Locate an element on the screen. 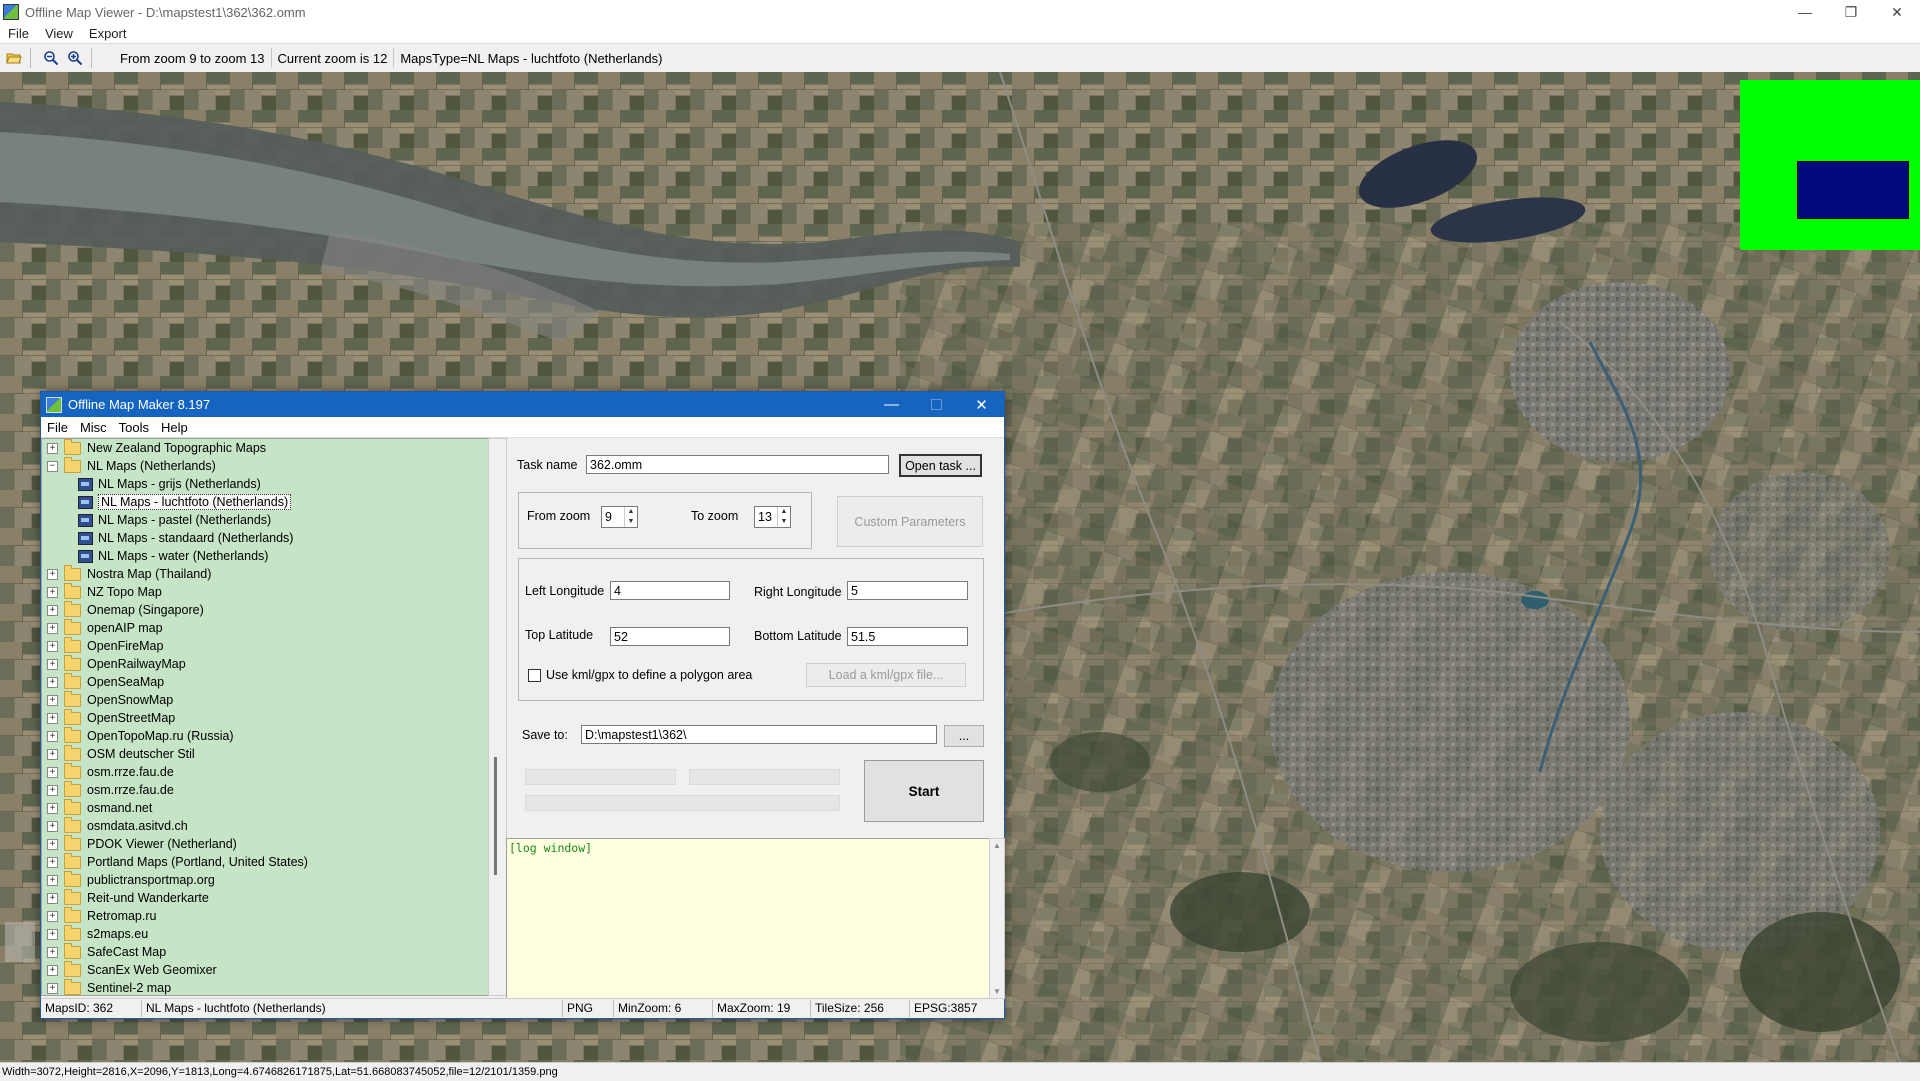 The height and width of the screenshot is (1081, 1920). tree-scrollbar-thumb is located at coordinates (495, 816).